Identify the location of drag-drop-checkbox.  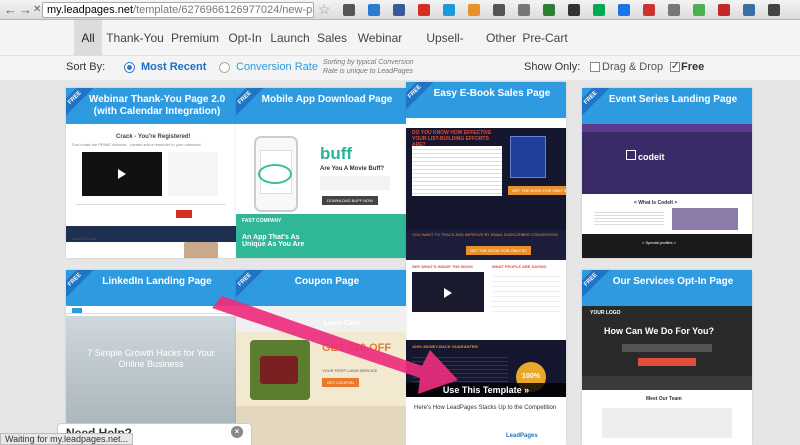
(595, 67).